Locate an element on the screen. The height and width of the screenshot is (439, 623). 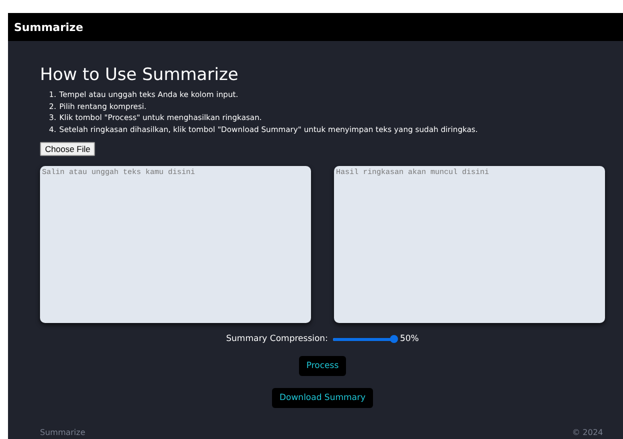
compression-slider is located at coordinates (363, 339).